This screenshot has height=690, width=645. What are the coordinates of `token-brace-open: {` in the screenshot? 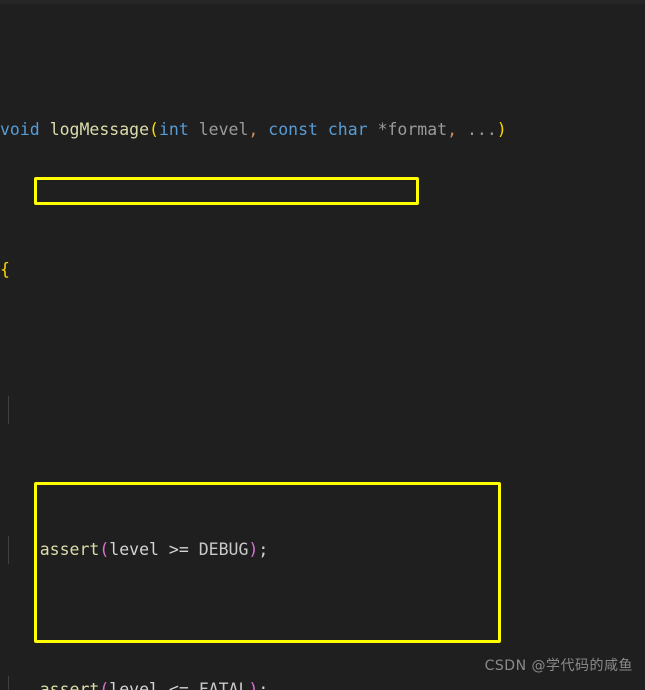 It's located at (5, 269).